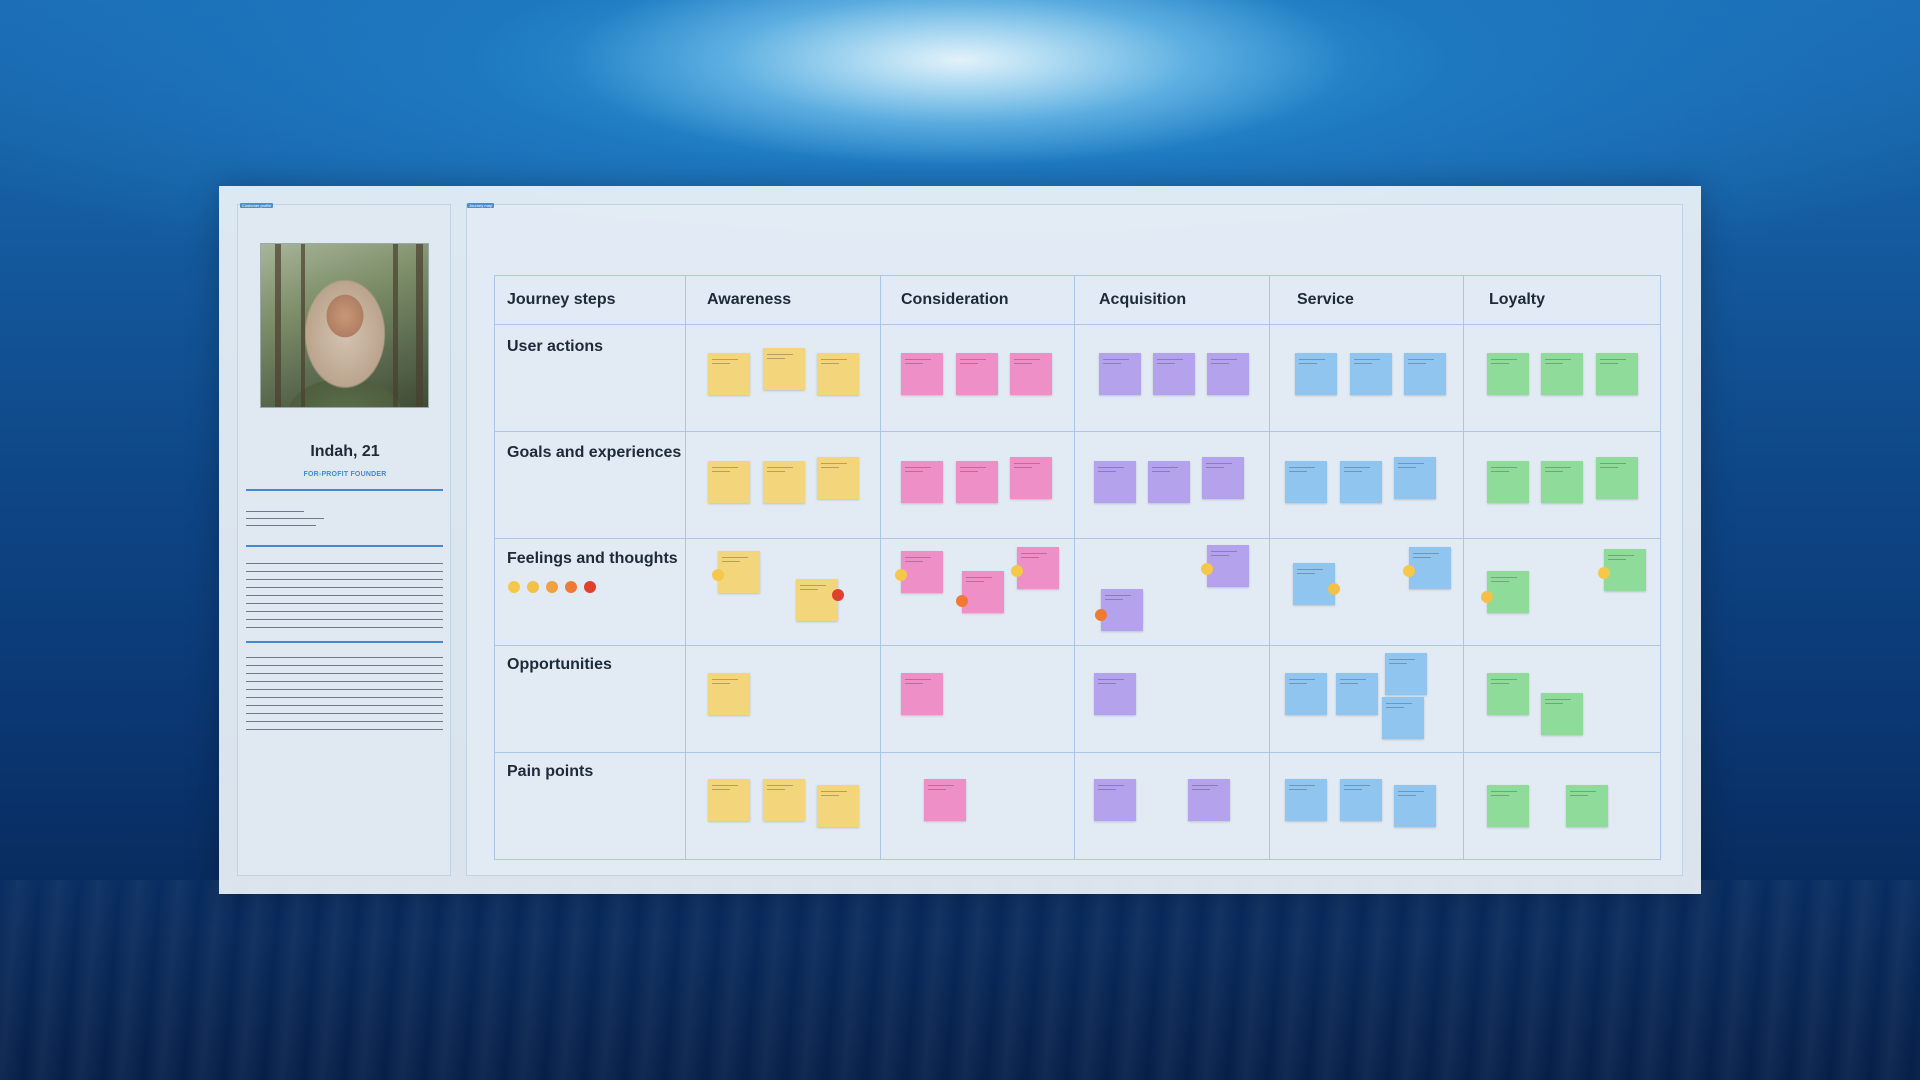  What do you see at coordinates (592, 558) in the screenshot?
I see `row-label-feelings: Feelings and thoughts` at bounding box center [592, 558].